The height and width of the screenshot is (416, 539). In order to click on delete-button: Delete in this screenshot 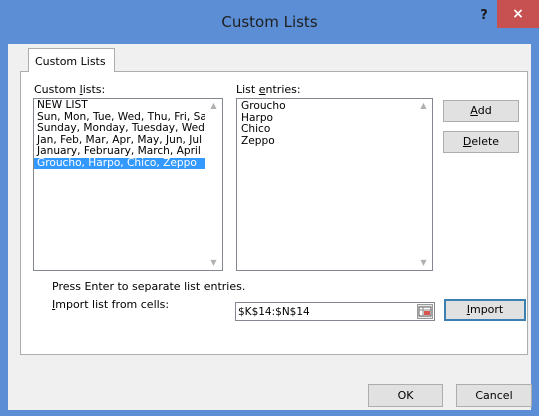, I will do `click(481, 142)`.